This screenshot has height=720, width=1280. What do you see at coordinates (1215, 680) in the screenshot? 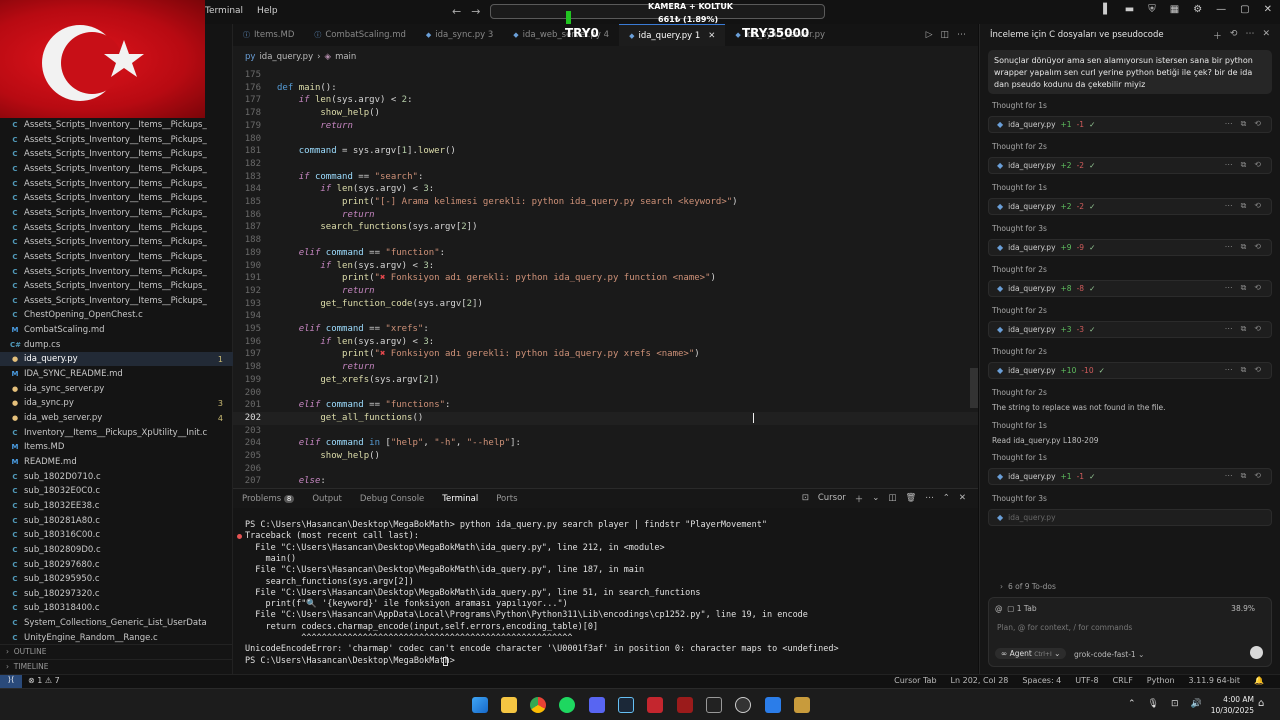
I see `python-version: 3.11.9 64-bit` at bounding box center [1215, 680].